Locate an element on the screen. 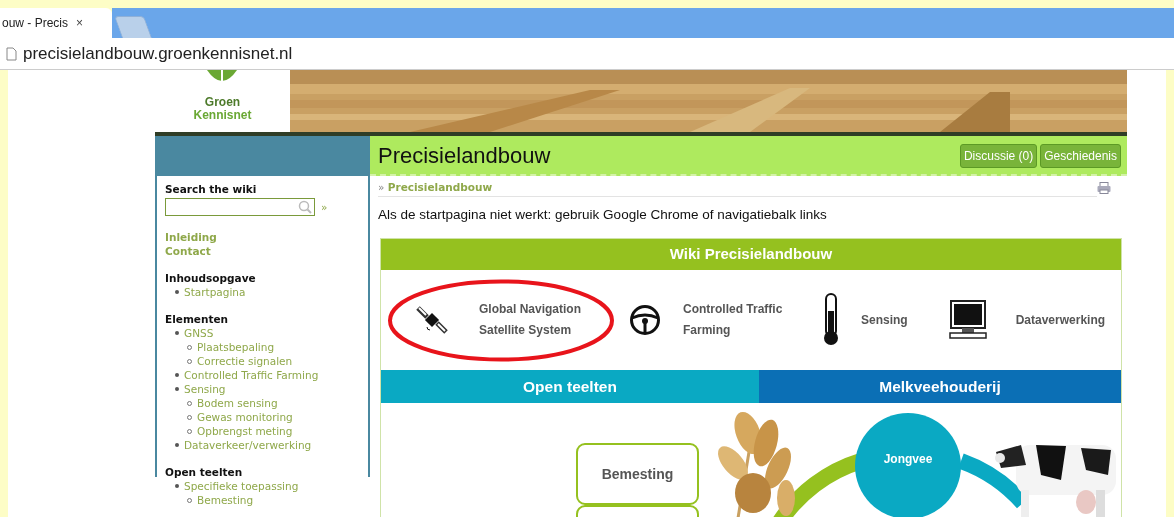  sidebar-link: Dataverkeer/verwerking is located at coordinates (248, 445).